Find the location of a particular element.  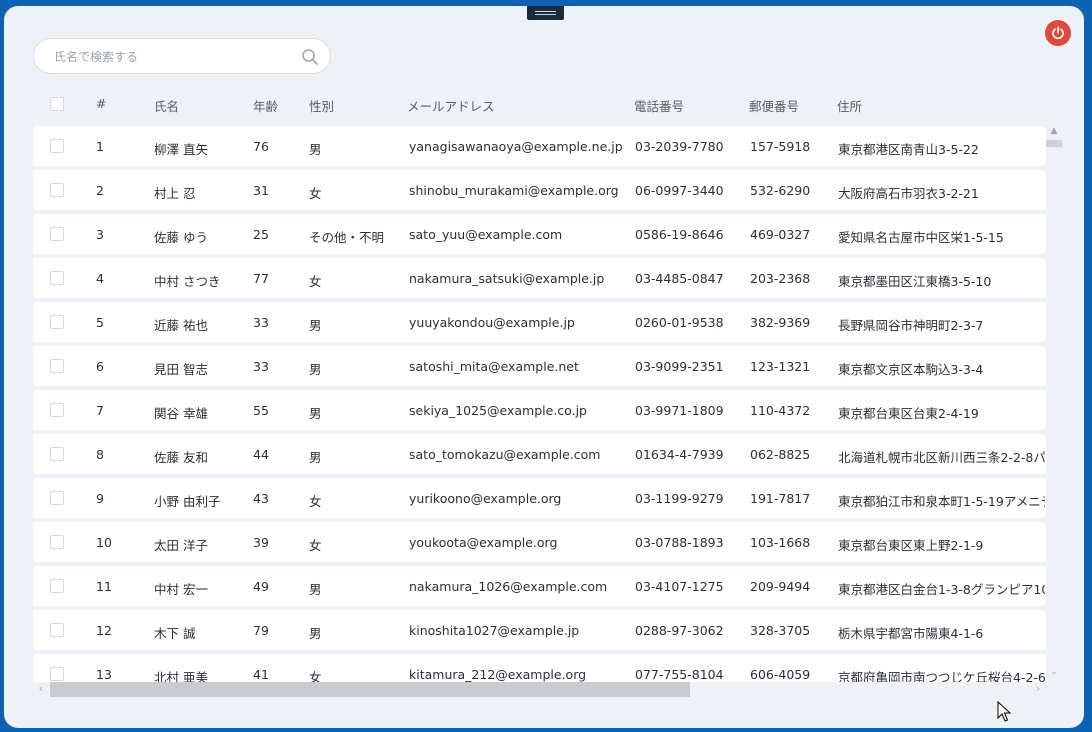

horizontal-scrollbar: ‹ › is located at coordinates (540, 689).